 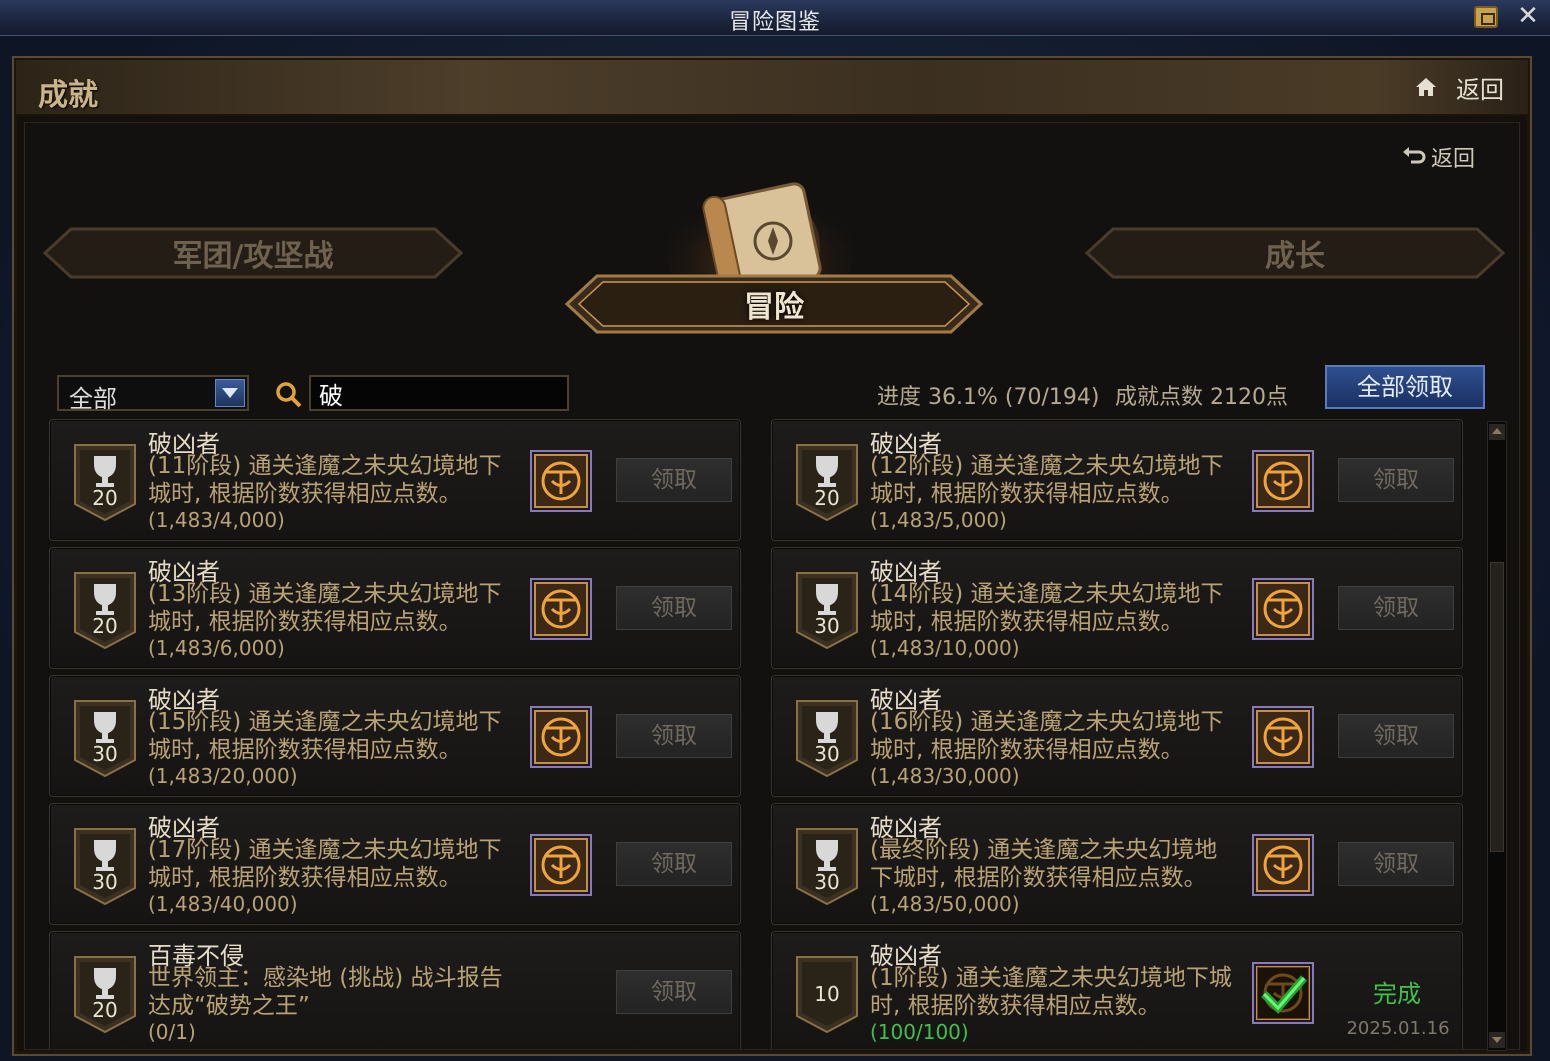 What do you see at coordinates (1497, 1040) in the screenshot?
I see `scroll-down-button` at bounding box center [1497, 1040].